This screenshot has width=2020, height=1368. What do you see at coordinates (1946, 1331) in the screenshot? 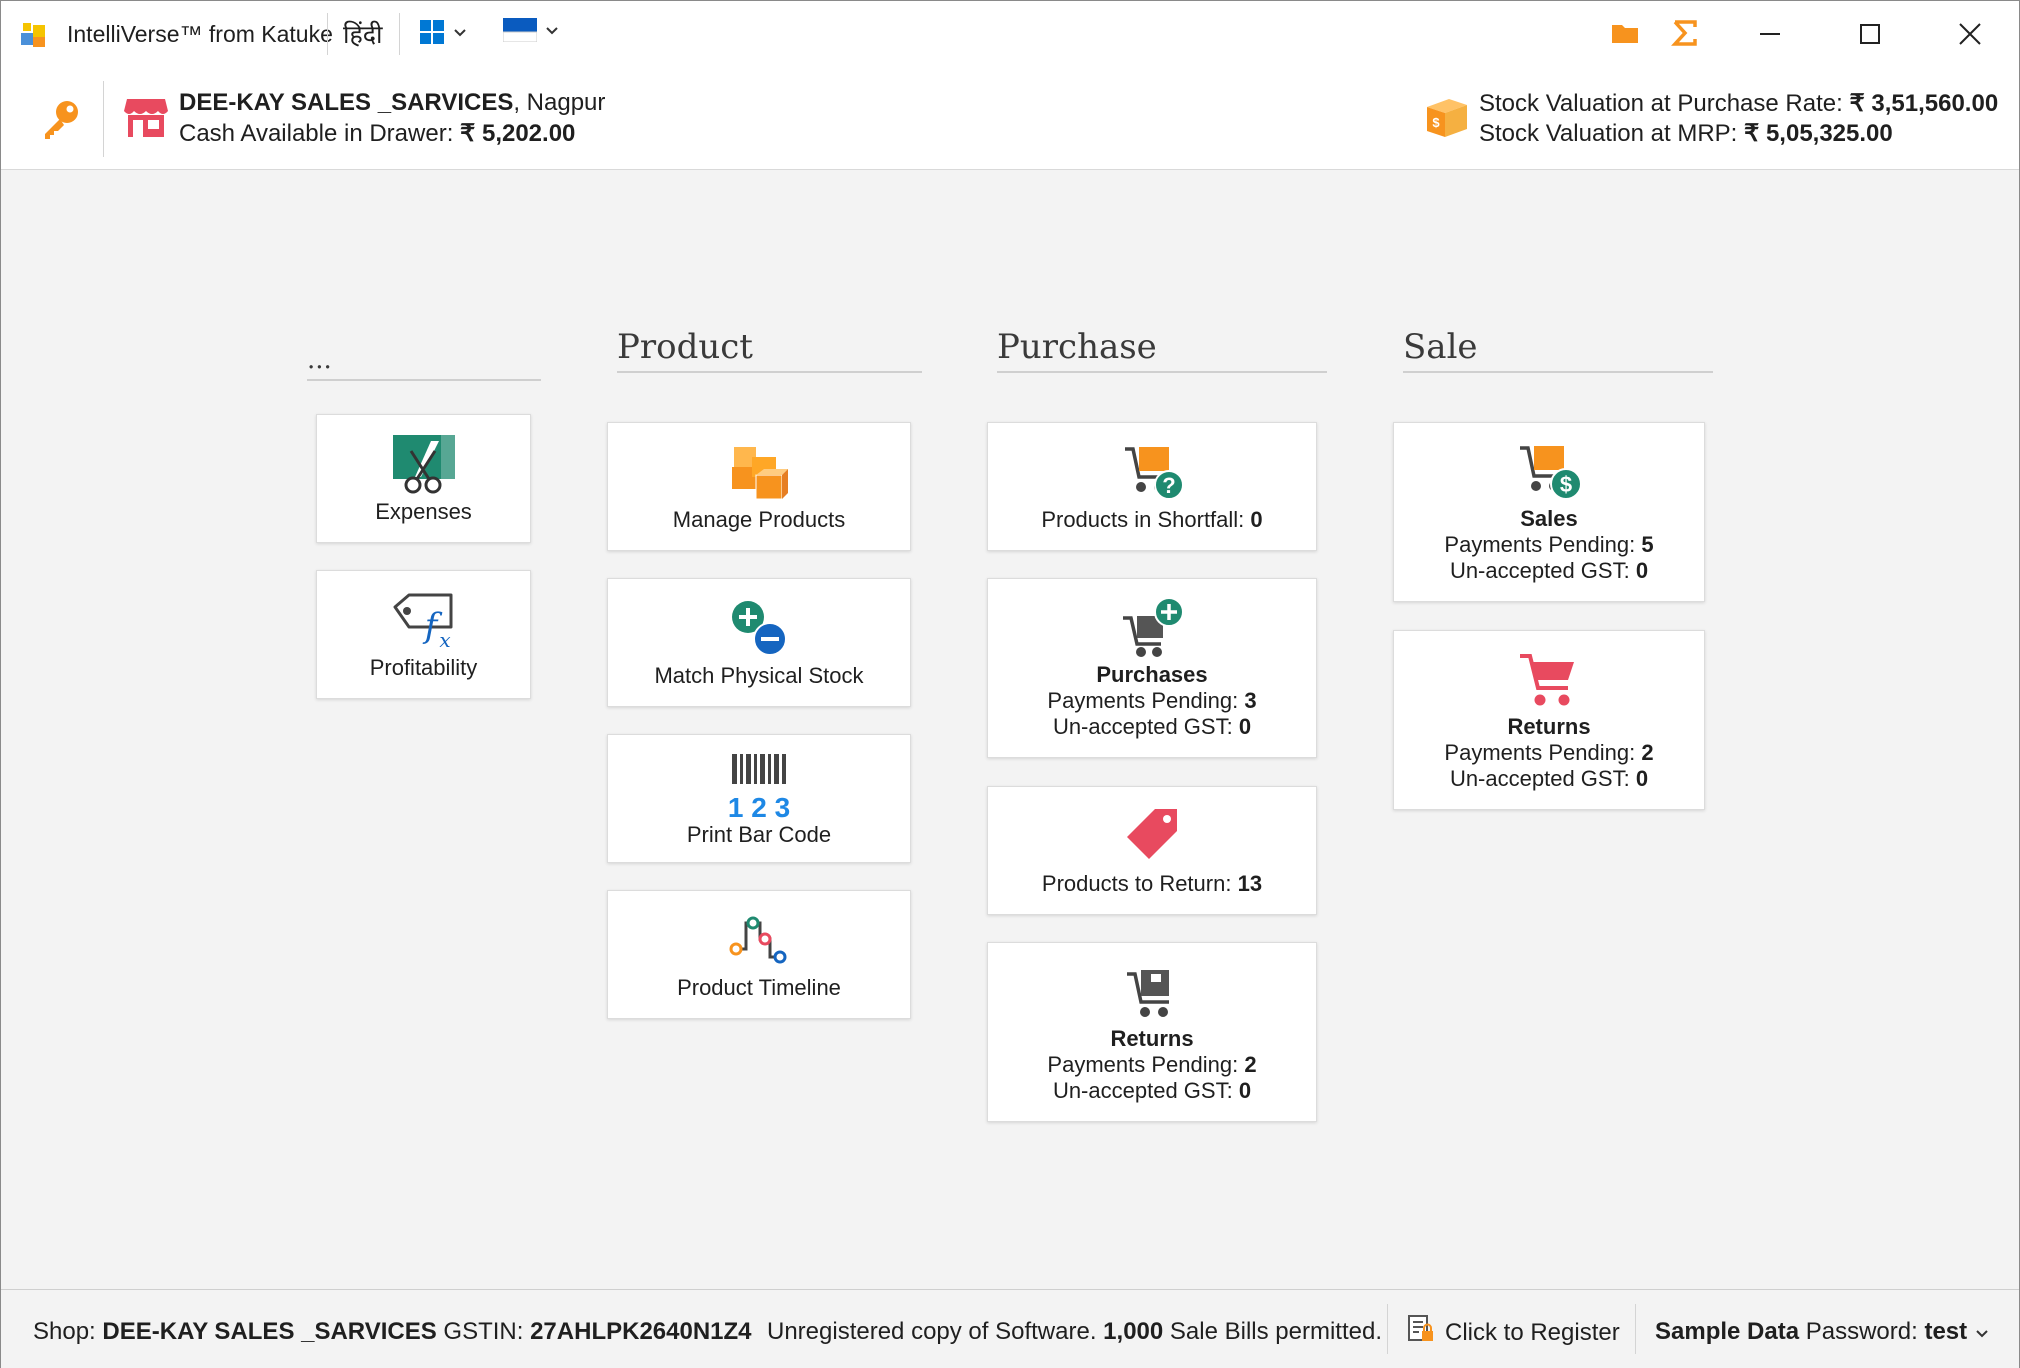
I see `password-value: test` at bounding box center [1946, 1331].